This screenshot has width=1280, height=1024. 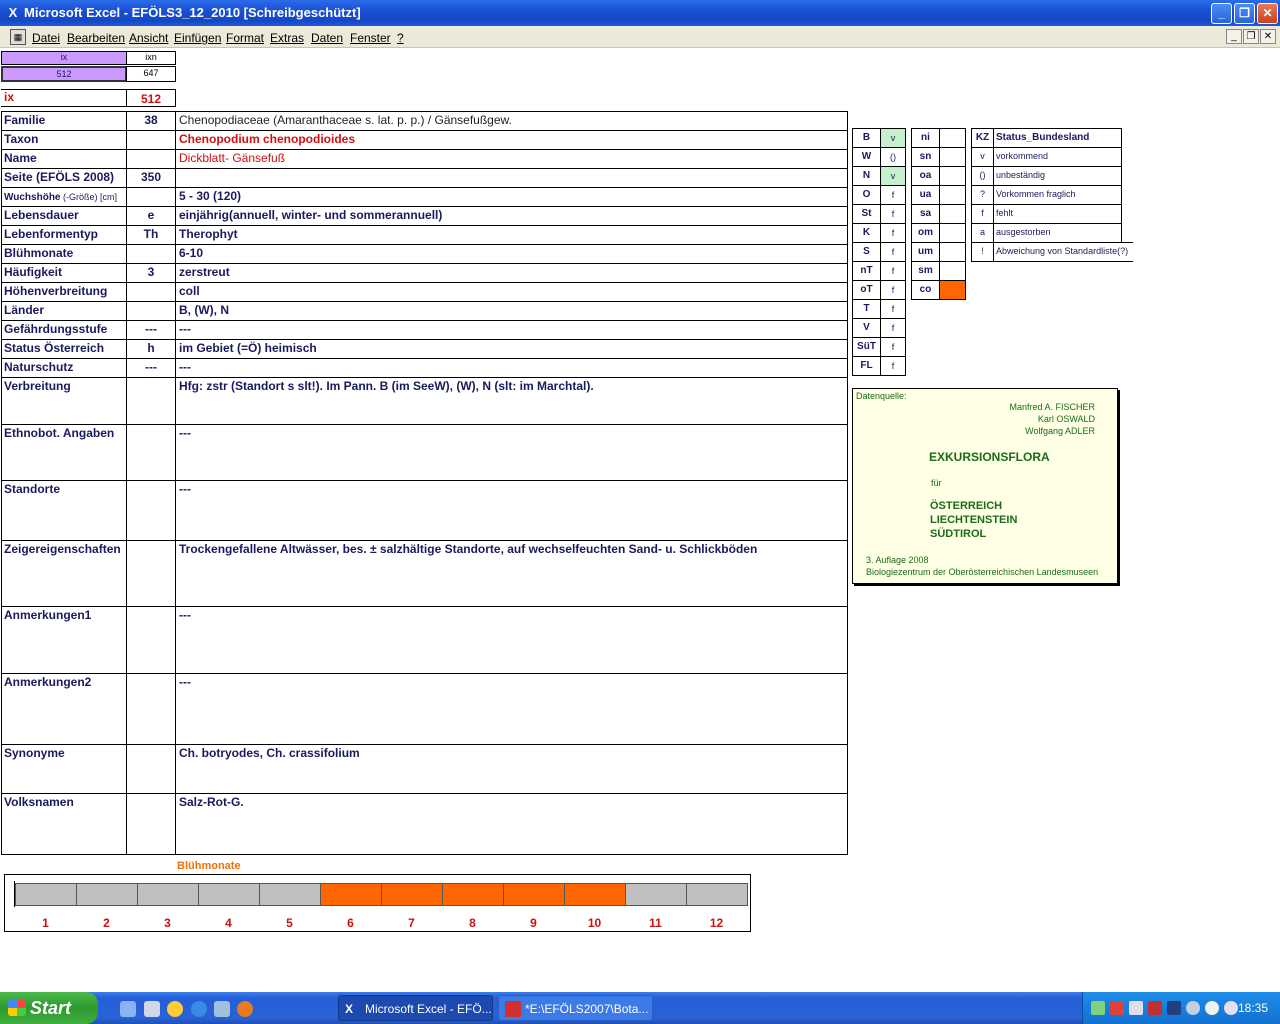 I want to click on menu-datei: Datei, so click(x=46, y=38).